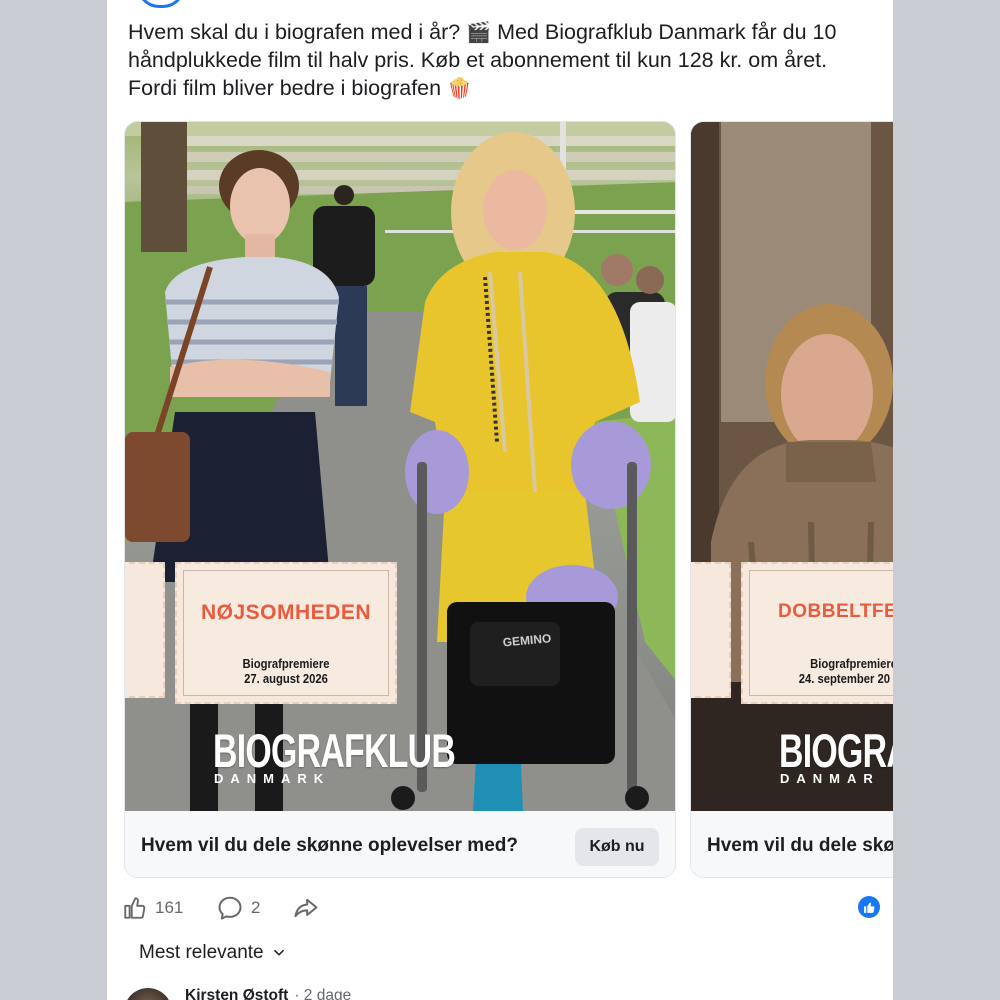  I want to click on thumbs-up-small-icon, so click(869, 907).